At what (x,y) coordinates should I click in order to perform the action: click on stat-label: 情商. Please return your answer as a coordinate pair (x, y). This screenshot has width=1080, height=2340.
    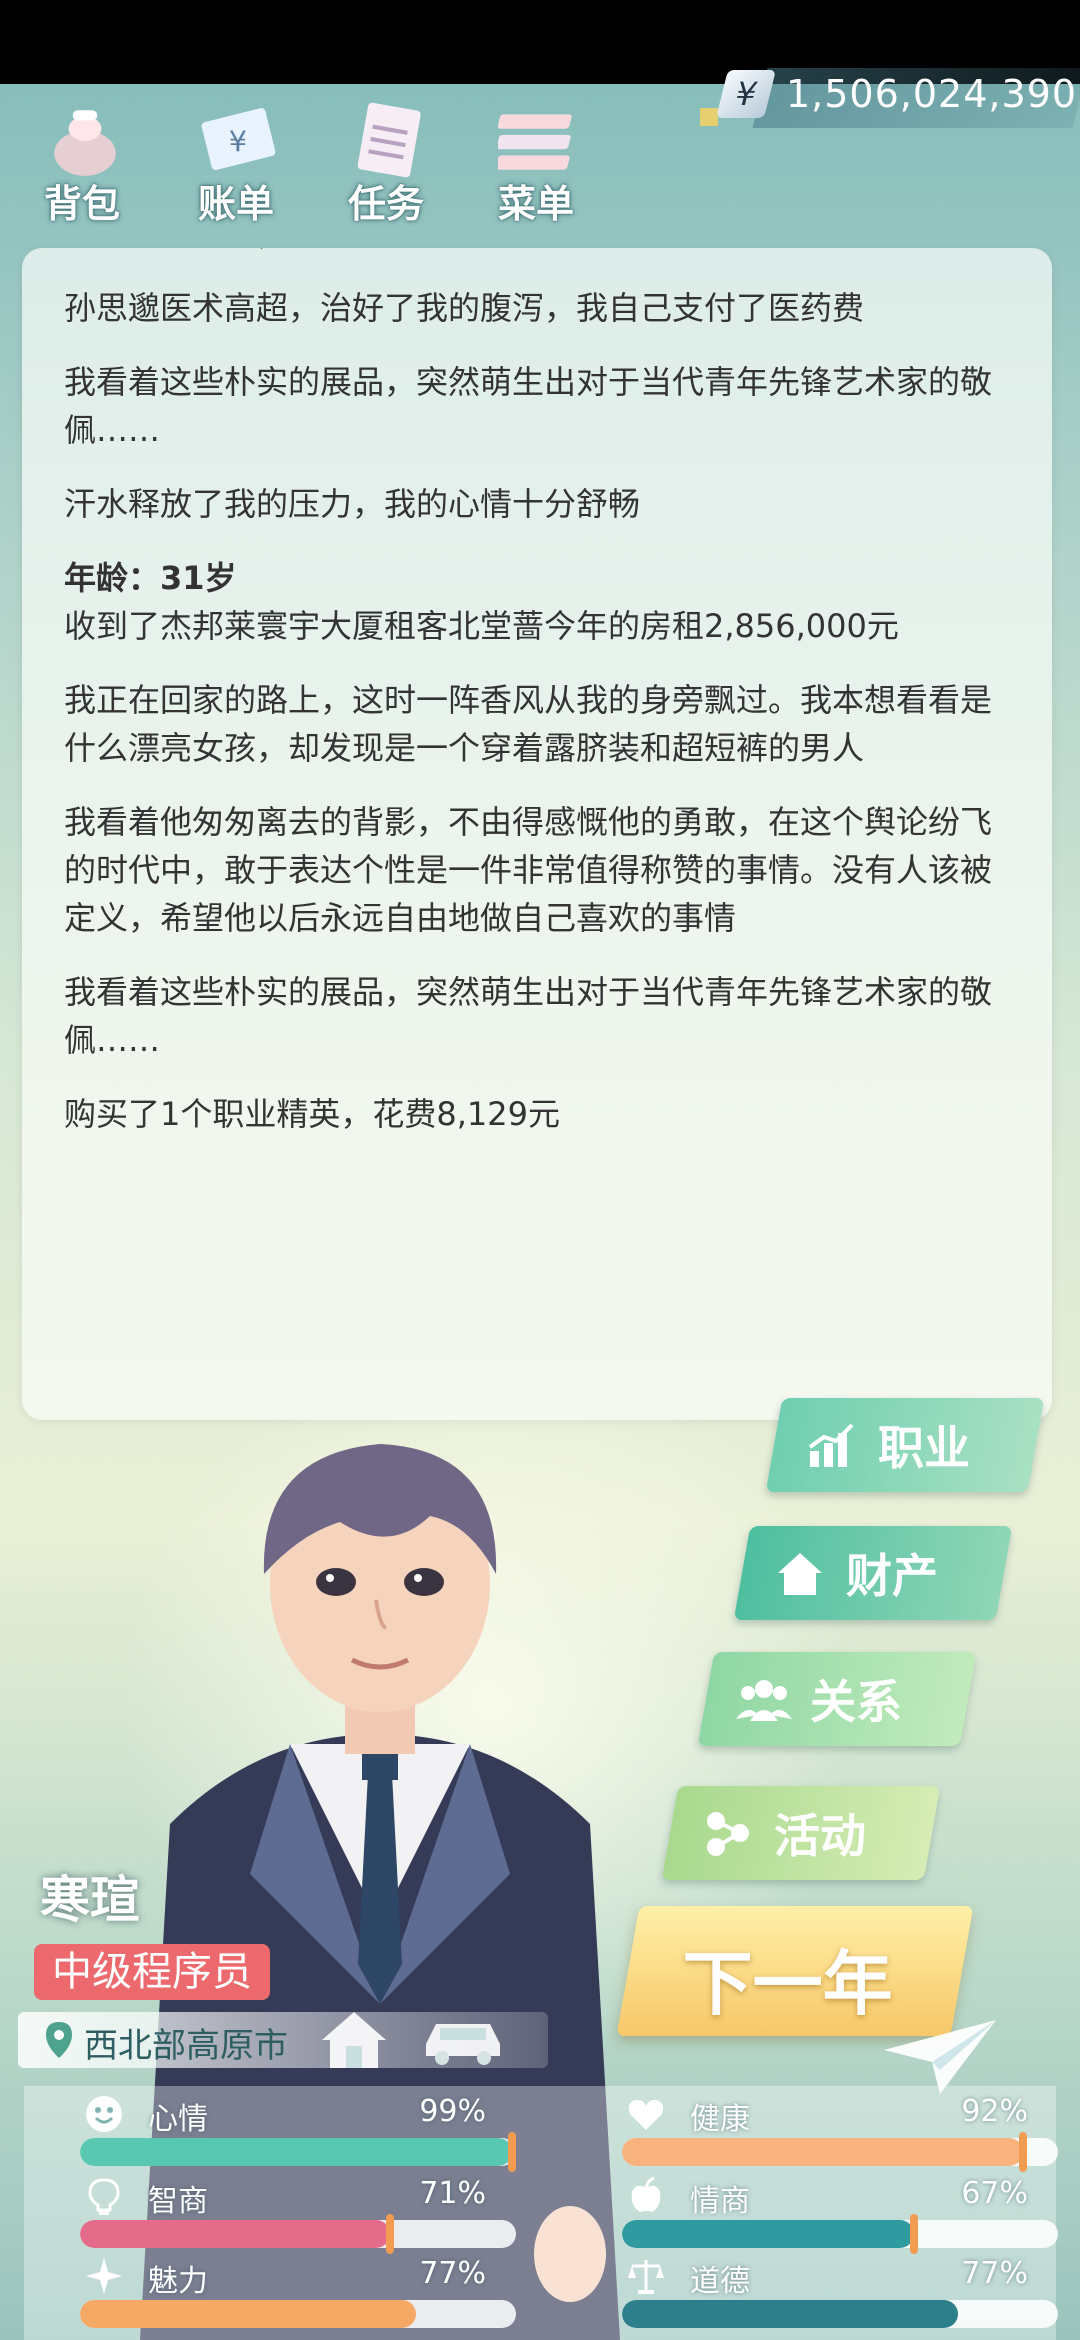
    Looking at the image, I should click on (720, 2201).